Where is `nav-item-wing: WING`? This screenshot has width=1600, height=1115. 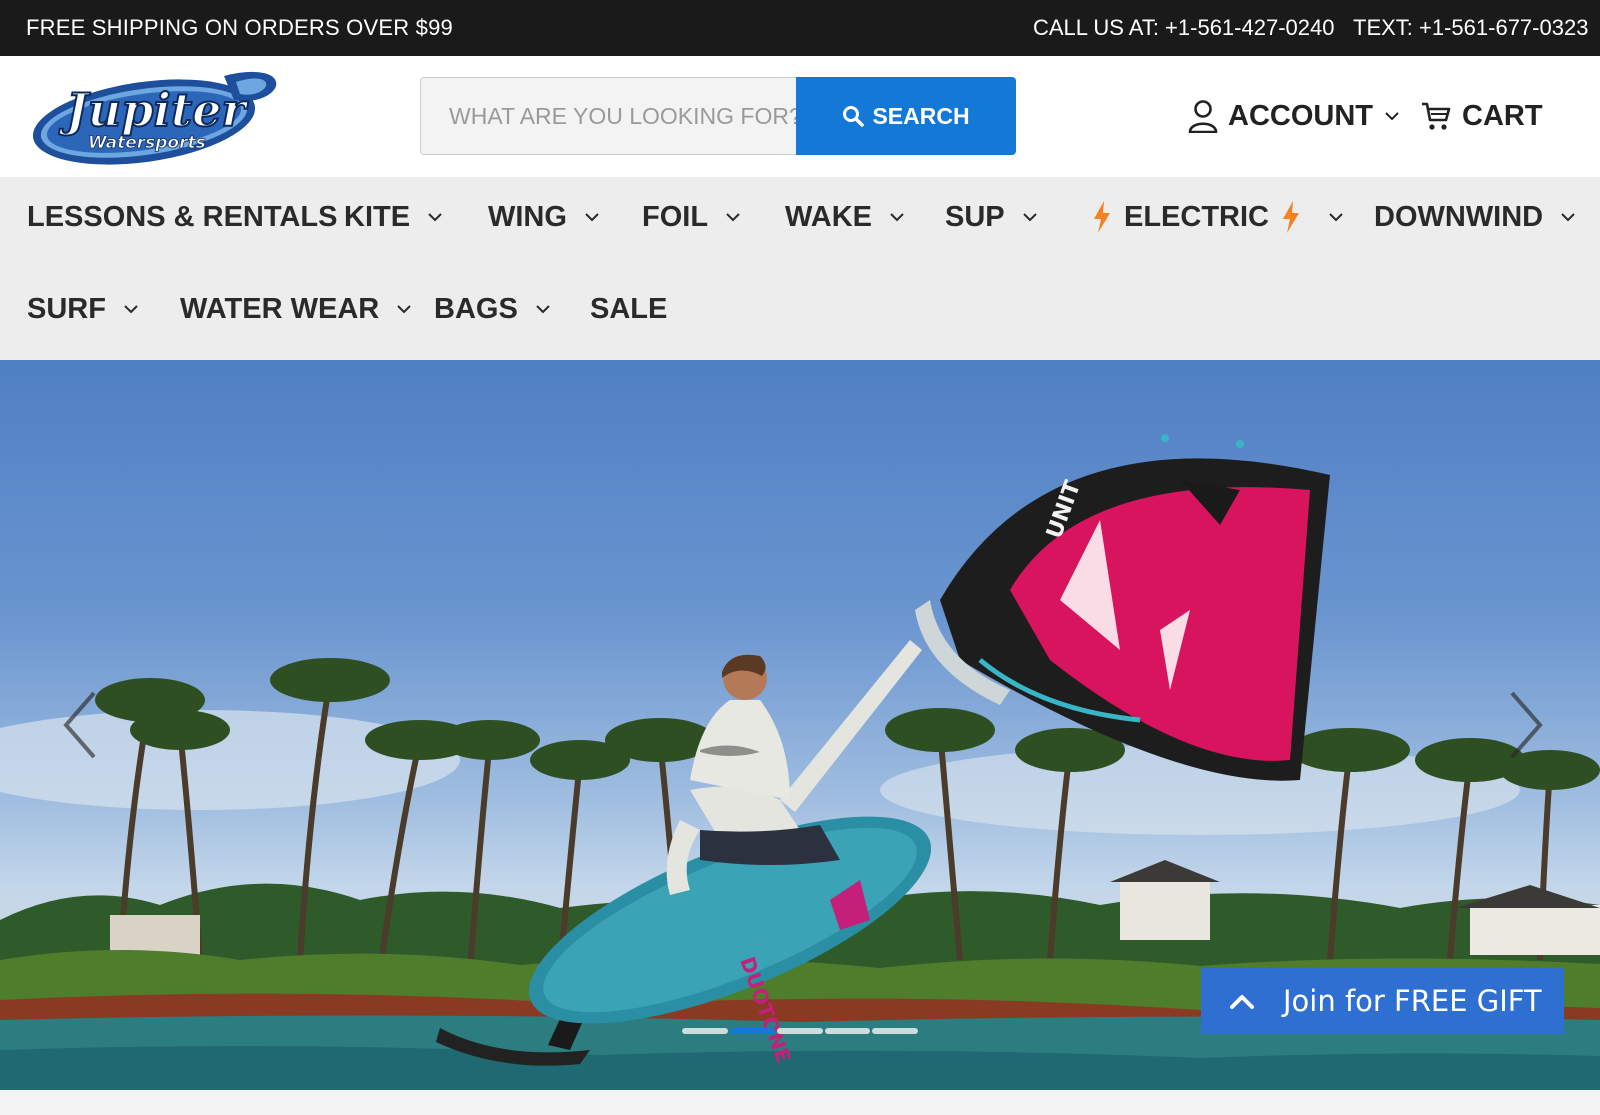 nav-item-wing: WING is located at coordinates (544, 217).